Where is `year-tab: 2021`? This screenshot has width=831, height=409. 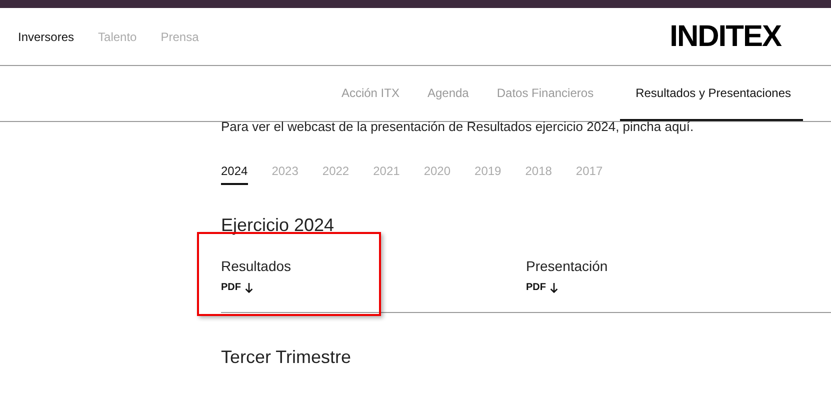
year-tab: 2021 is located at coordinates (386, 174).